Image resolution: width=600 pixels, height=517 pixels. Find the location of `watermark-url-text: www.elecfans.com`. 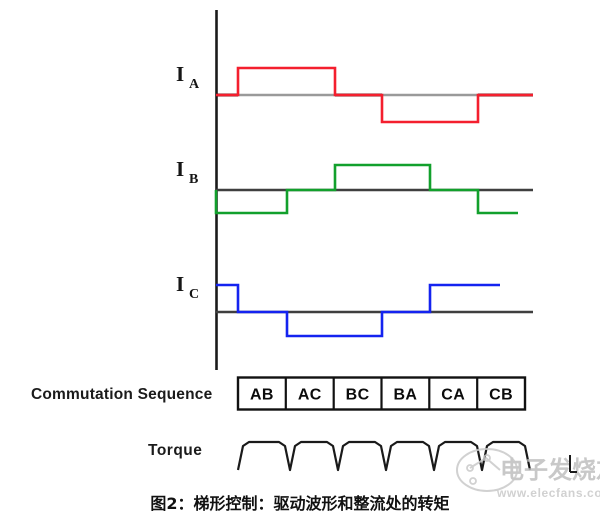

watermark-url-text: www.elecfans.com is located at coordinates (548, 493).